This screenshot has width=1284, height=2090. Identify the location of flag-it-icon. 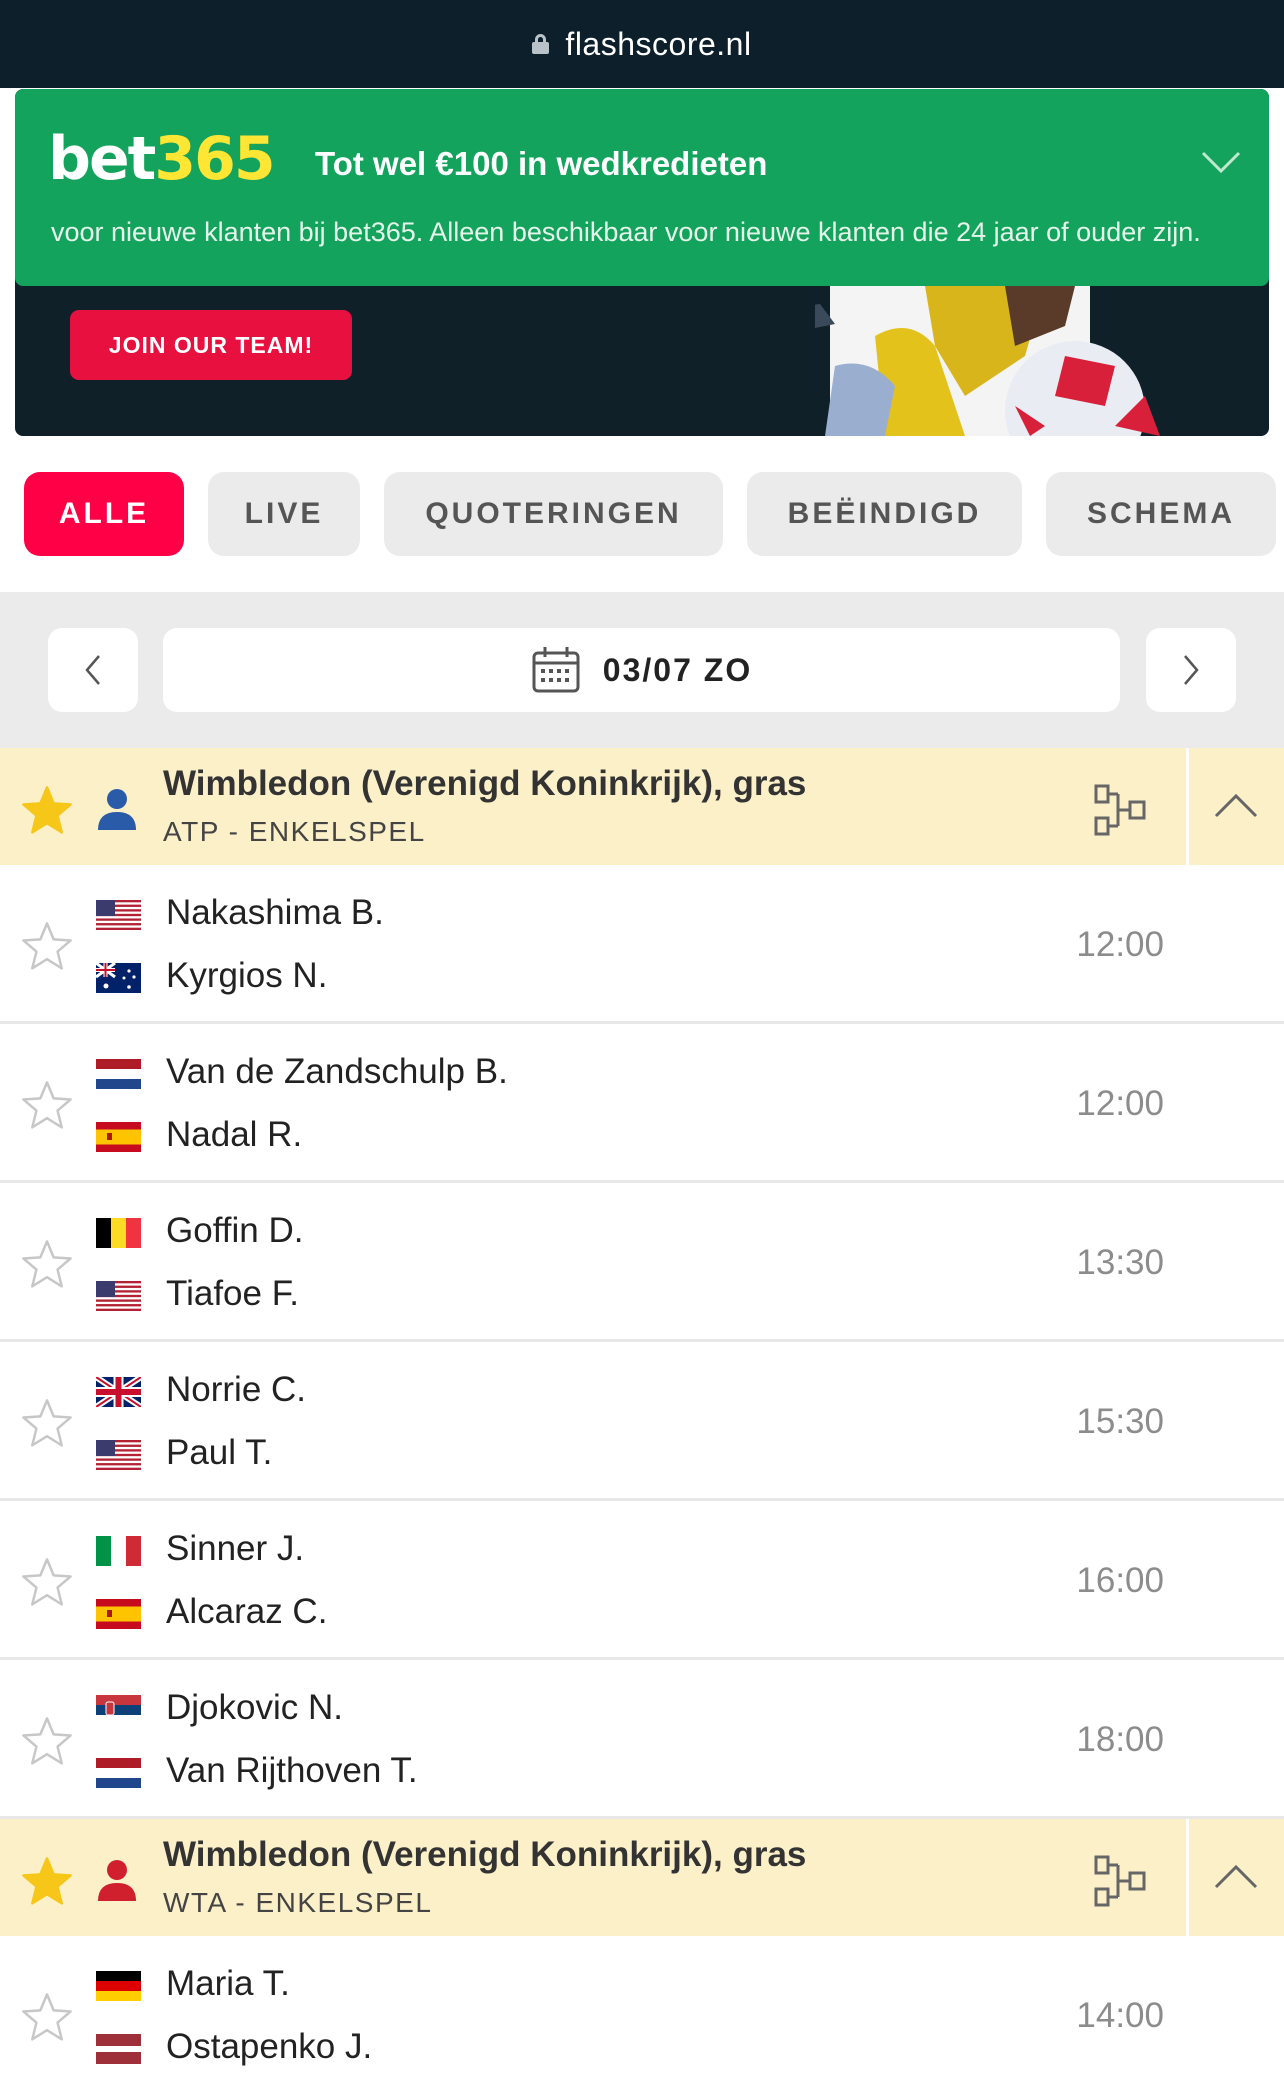
(118, 1551).